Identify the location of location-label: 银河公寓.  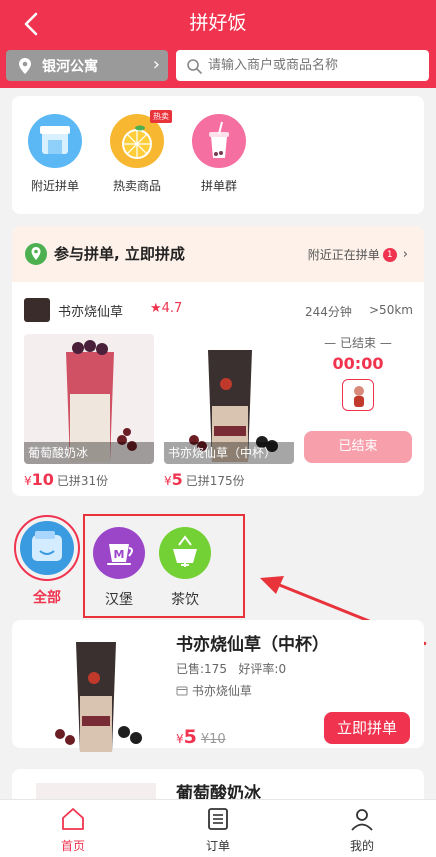
(70, 66).